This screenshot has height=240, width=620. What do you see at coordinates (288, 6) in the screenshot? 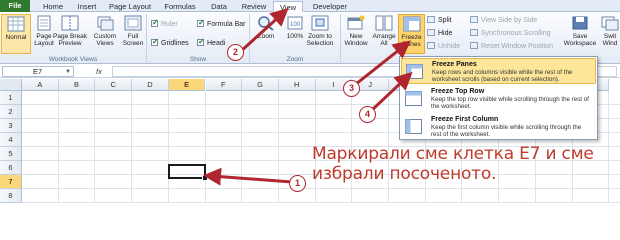
I see `tab-view: View` at bounding box center [288, 6].